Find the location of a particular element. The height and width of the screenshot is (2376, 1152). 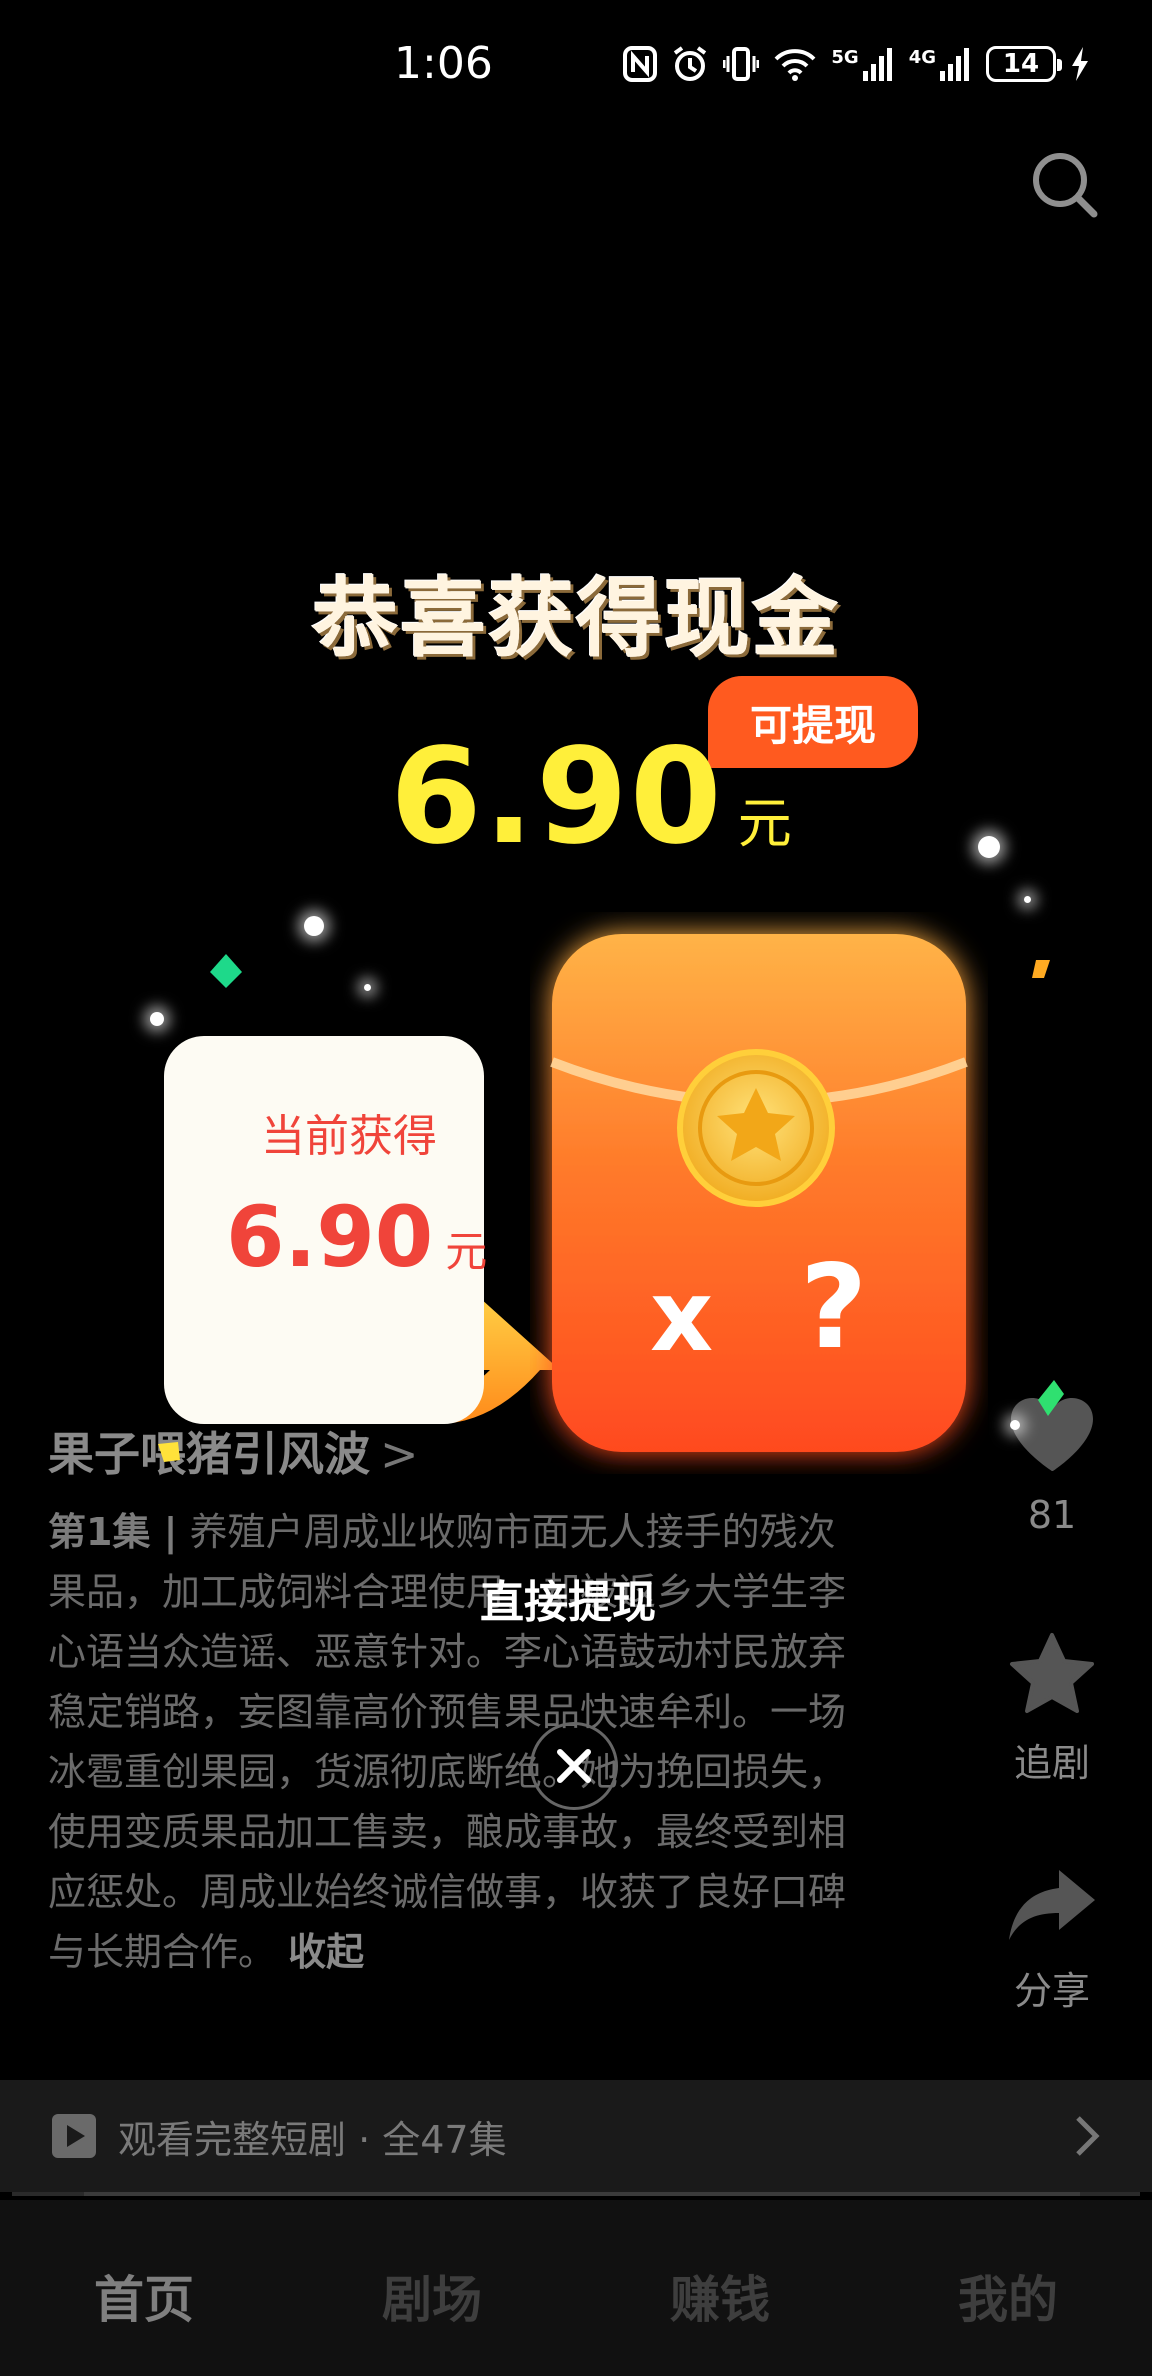

tab-mine: 我的 is located at coordinates (1008, 2288).